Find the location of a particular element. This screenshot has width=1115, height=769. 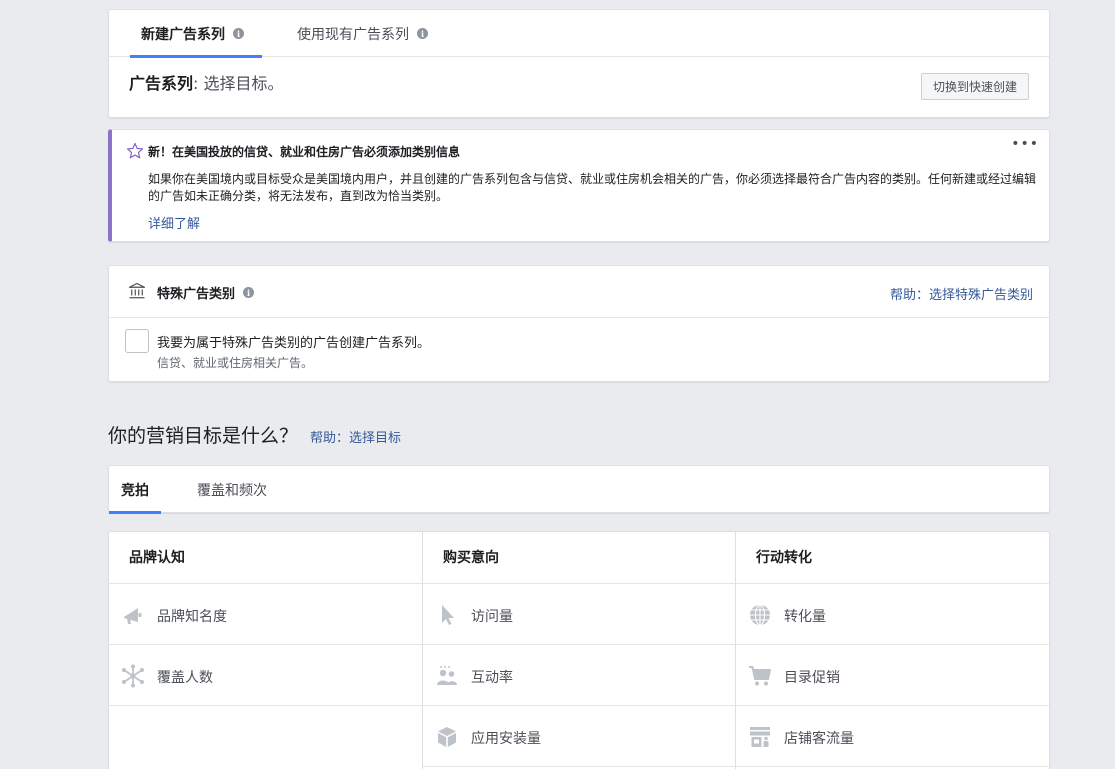

cursor-icon is located at coordinates (448, 615).